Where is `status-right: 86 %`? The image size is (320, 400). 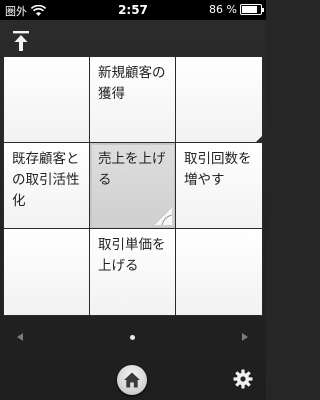 status-right: 86 % is located at coordinates (236, 9).